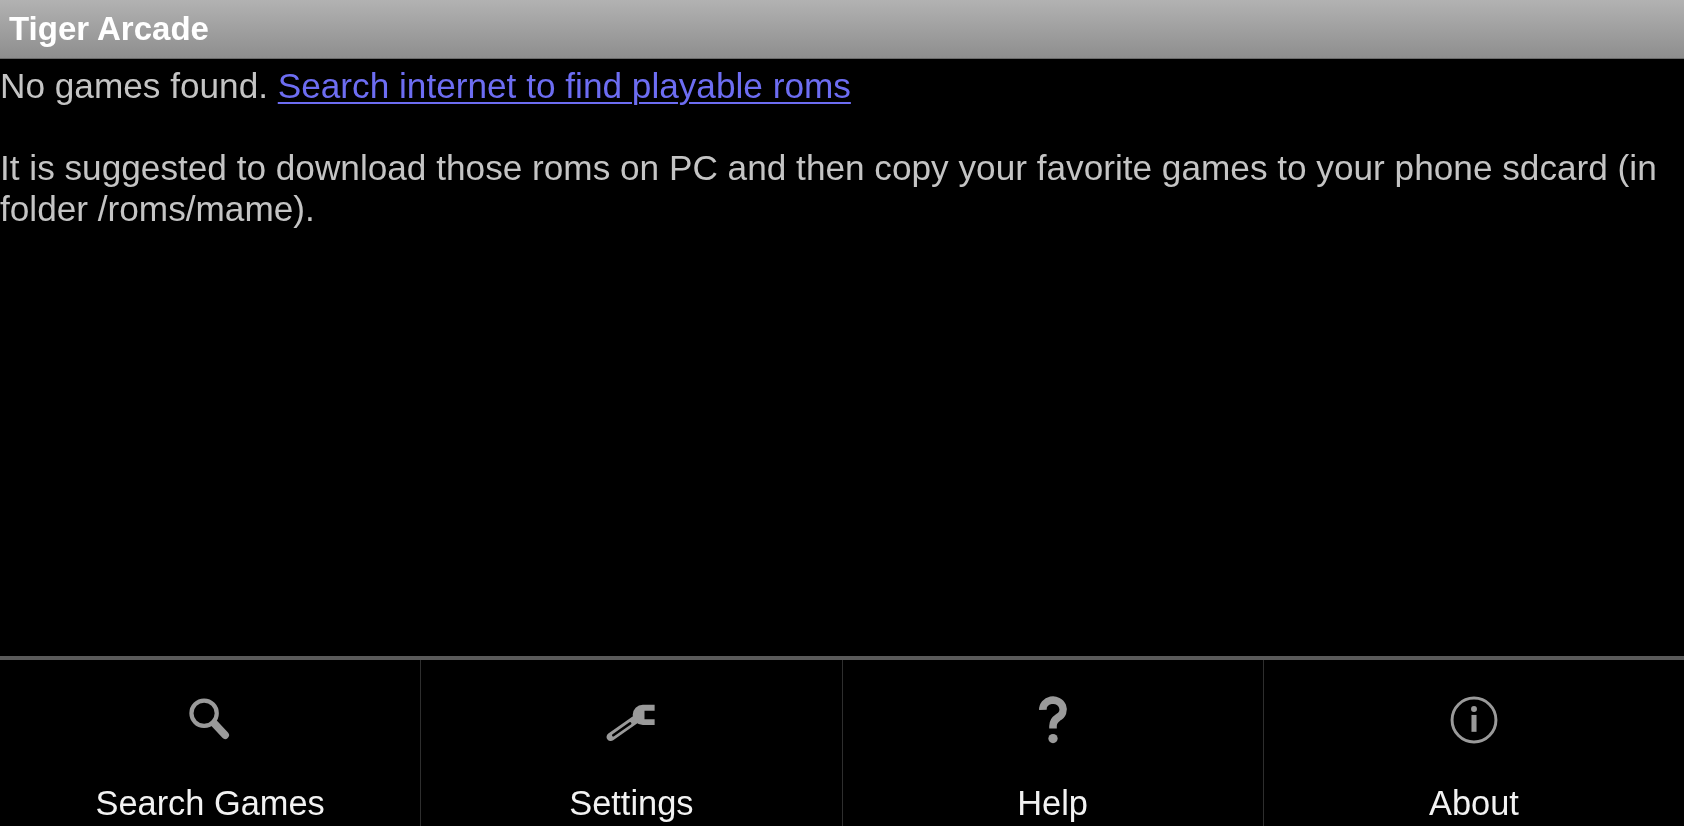  I want to click on app-title: Tiger Arcade, so click(109, 29).